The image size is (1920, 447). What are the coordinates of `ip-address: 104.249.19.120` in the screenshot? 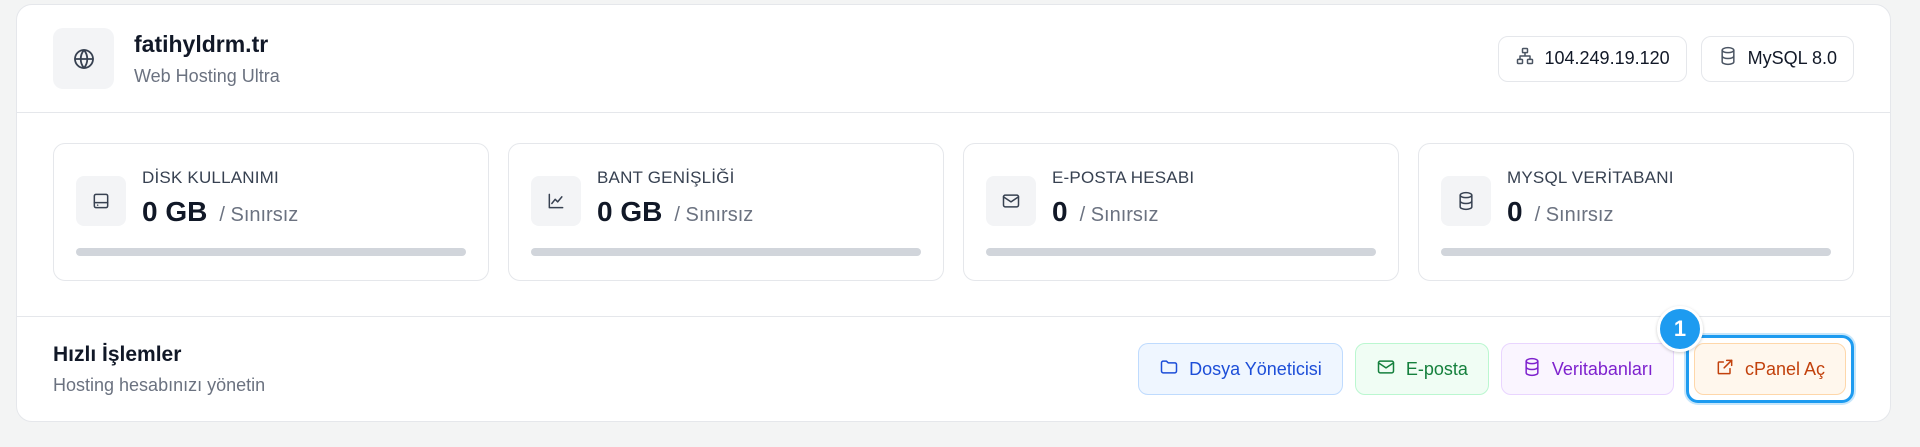 It's located at (1607, 58).